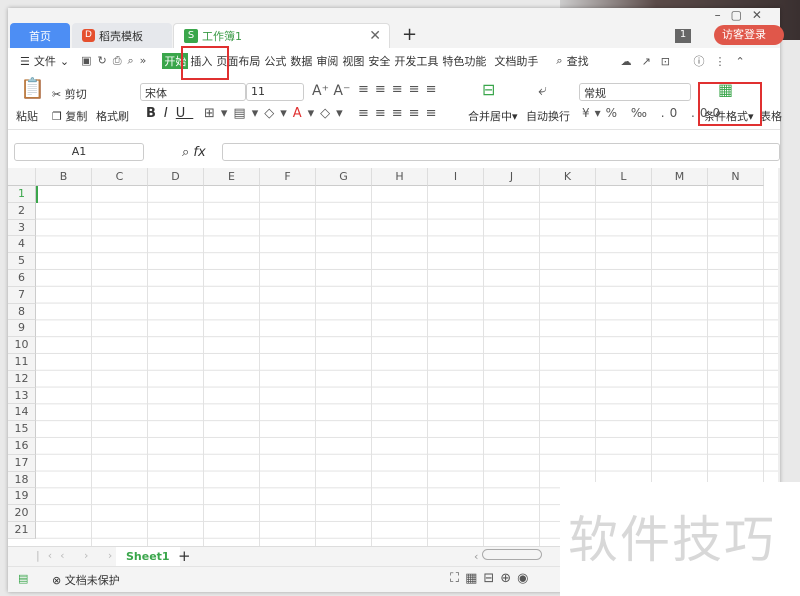 The width and height of the screenshot is (800, 596). What do you see at coordinates (288, 177) in the screenshot?
I see `column-header: F` at bounding box center [288, 177].